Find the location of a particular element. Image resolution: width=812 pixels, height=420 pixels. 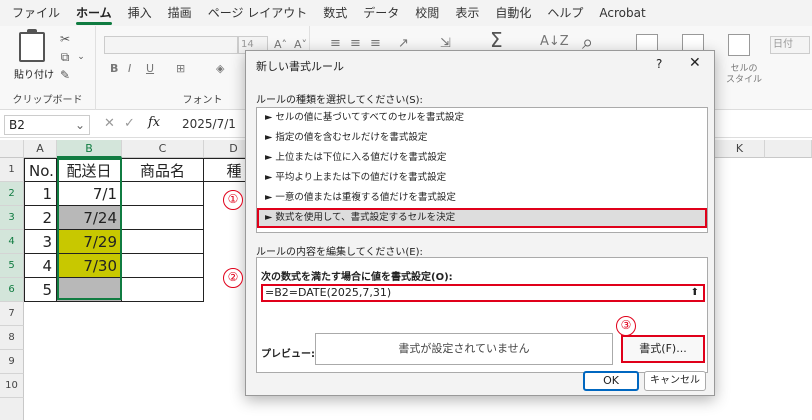

clipboard-group-label: クリップボード is located at coordinates (47, 100).